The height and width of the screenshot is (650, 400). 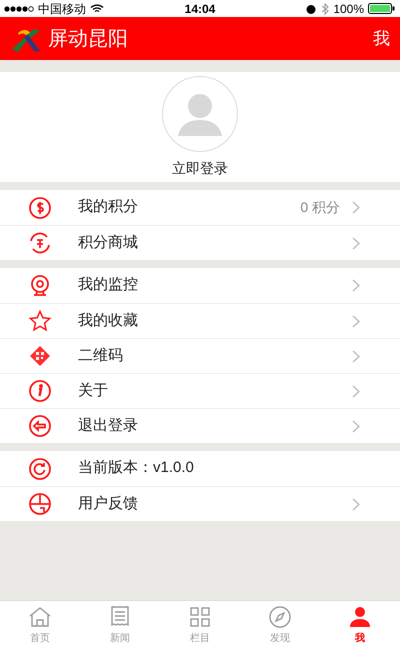 What do you see at coordinates (108, 207) in the screenshot?
I see `menu-label: 我的积分` at bounding box center [108, 207].